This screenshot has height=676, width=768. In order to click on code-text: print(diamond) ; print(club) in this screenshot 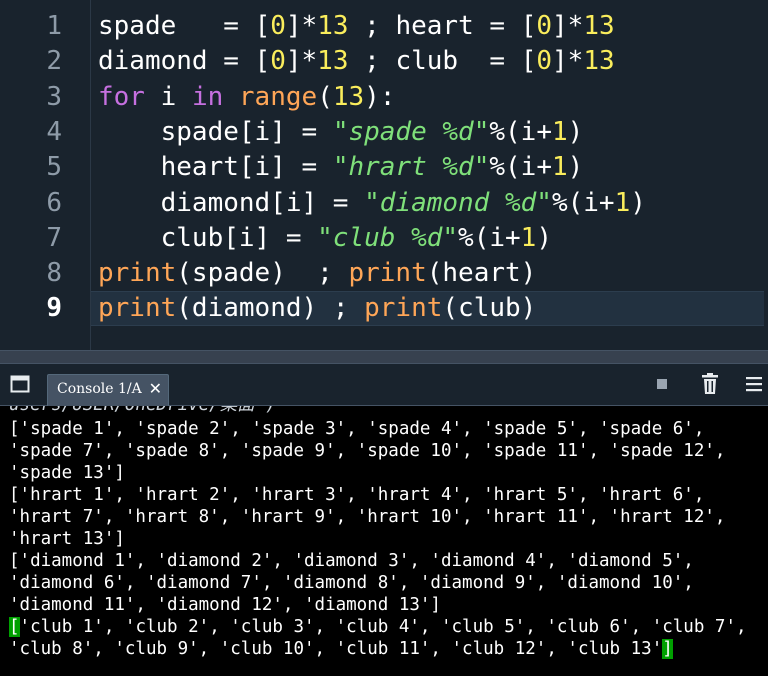, I will do `click(431, 308)`.